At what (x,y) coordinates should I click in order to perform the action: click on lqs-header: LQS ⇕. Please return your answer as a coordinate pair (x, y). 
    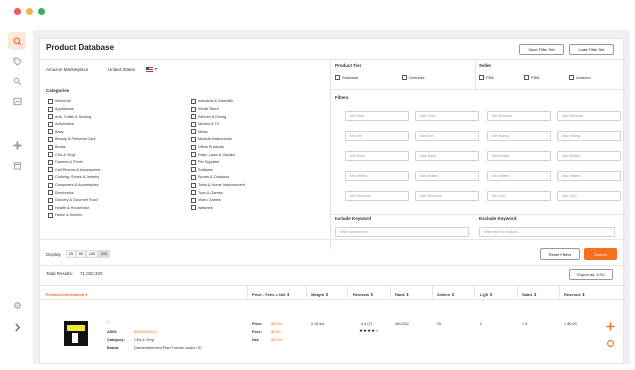
    Looking at the image, I should click on (486, 294).